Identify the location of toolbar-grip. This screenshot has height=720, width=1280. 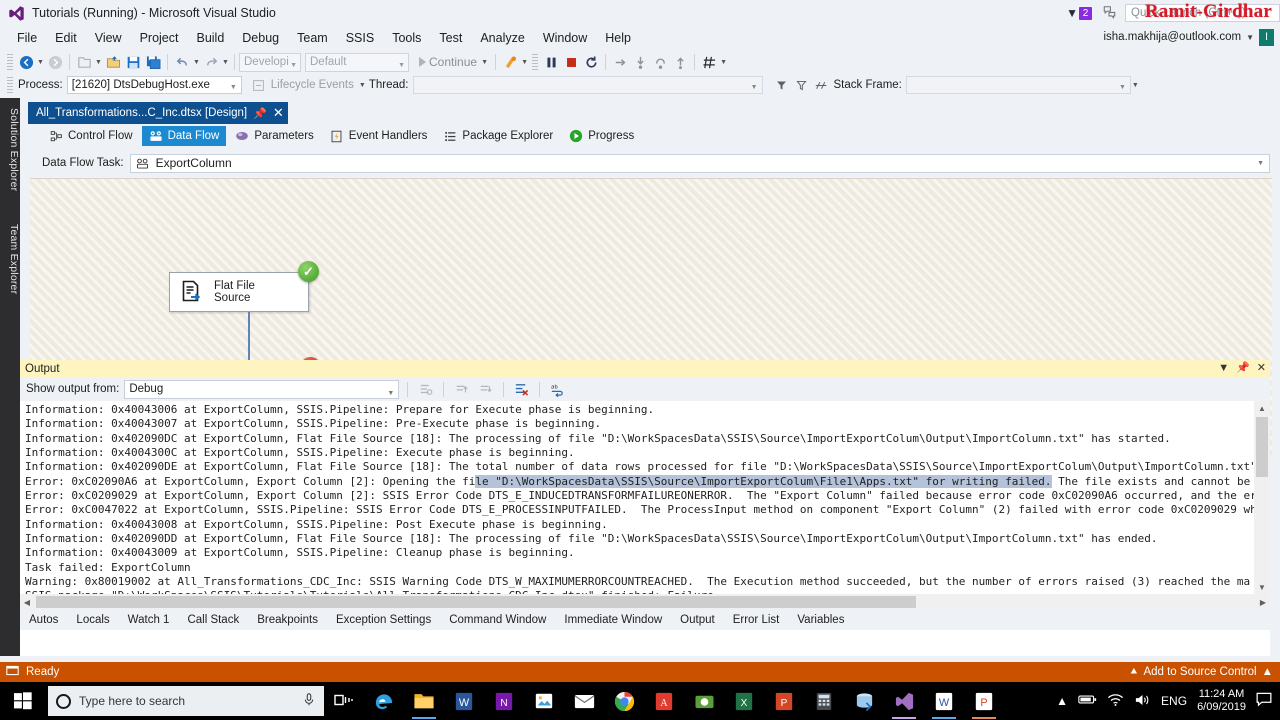
(10, 62).